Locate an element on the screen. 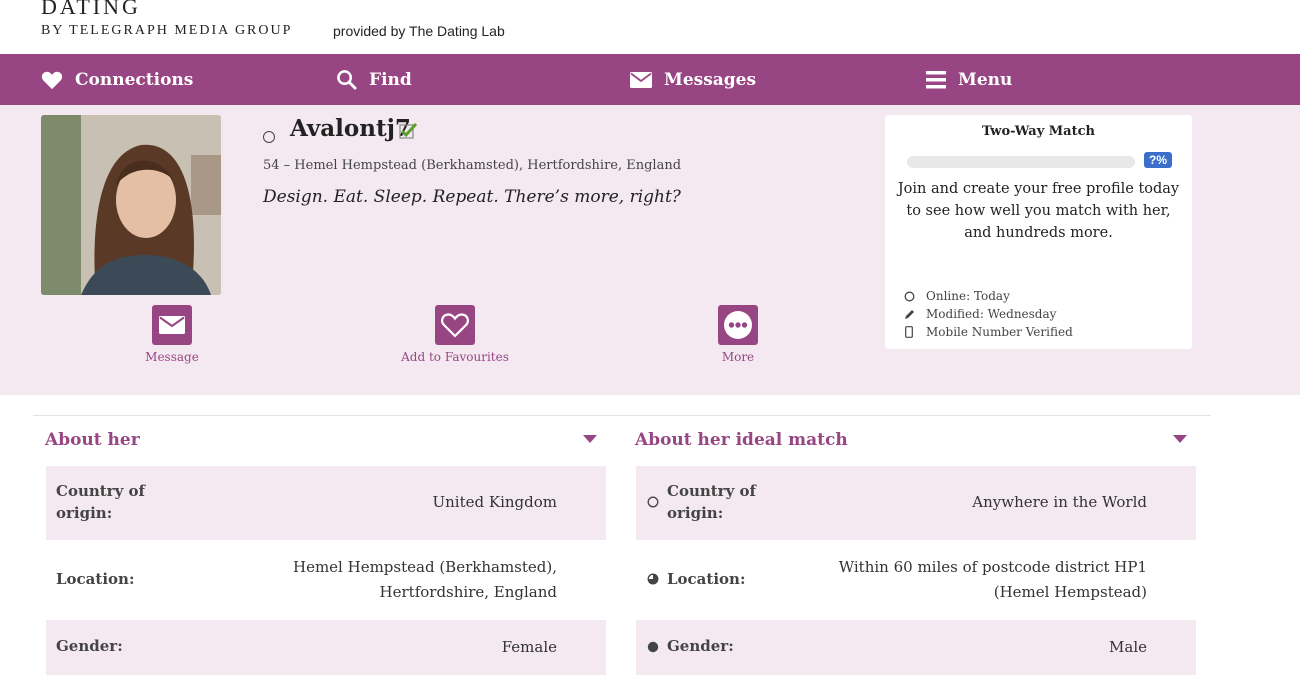  meta-mobile: Mobile Number Verified is located at coordinates (988, 332).